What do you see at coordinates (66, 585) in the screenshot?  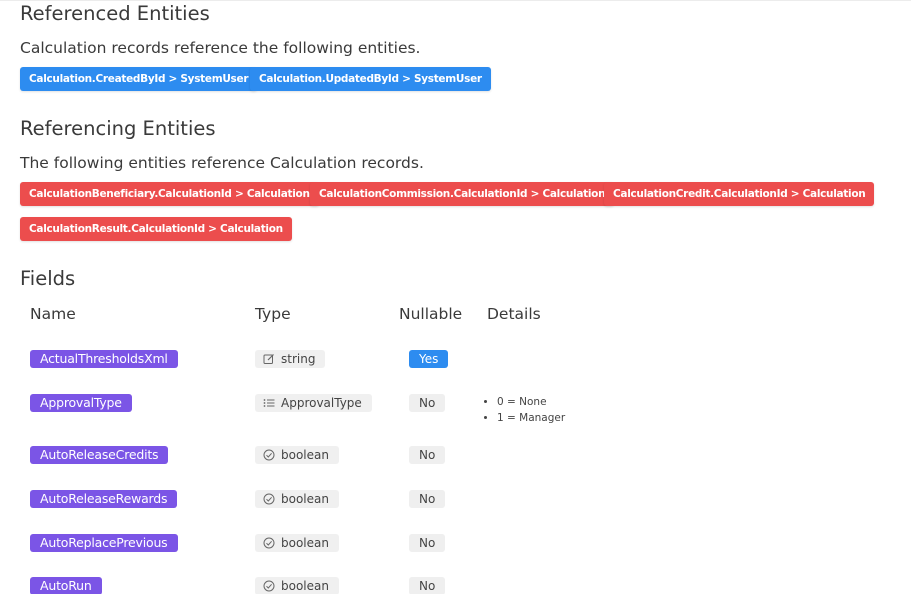 I see `field-name-chip: AutoRun` at bounding box center [66, 585].